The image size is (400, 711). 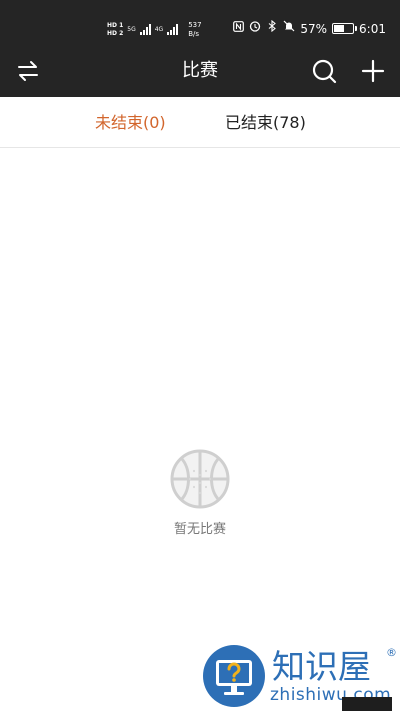 What do you see at coordinates (131, 29) in the screenshot?
I see `gen1-label: 5G` at bounding box center [131, 29].